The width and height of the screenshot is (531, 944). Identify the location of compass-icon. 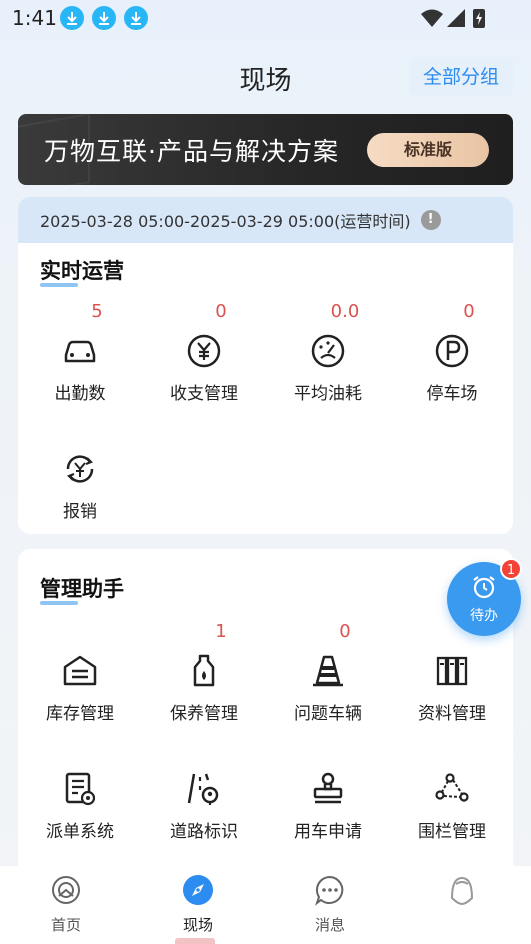
(198, 890).